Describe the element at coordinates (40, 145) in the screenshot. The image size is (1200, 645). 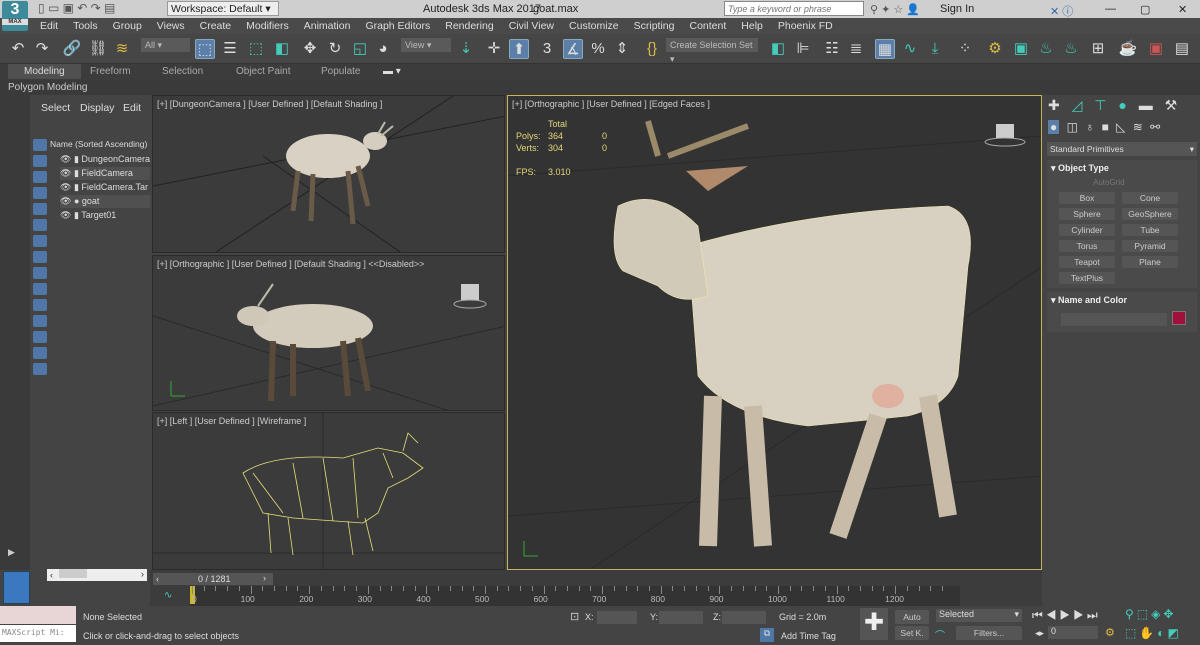
I see `filter-sphere-icon` at that location.